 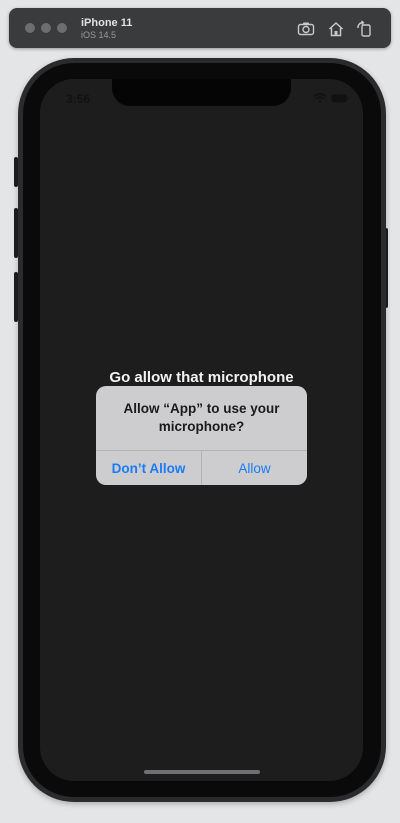 What do you see at coordinates (201, 377) in the screenshot?
I see `app-headline: Go allow that microphone` at bounding box center [201, 377].